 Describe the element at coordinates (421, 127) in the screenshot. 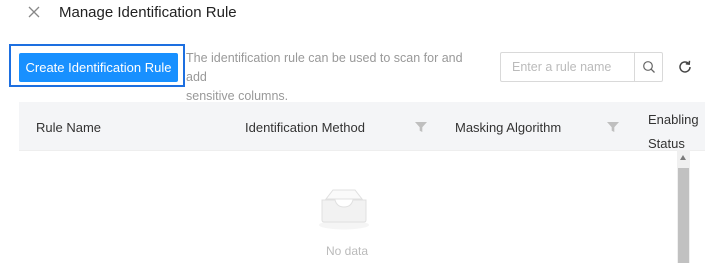

I see `filter-icon-identification-method` at that location.